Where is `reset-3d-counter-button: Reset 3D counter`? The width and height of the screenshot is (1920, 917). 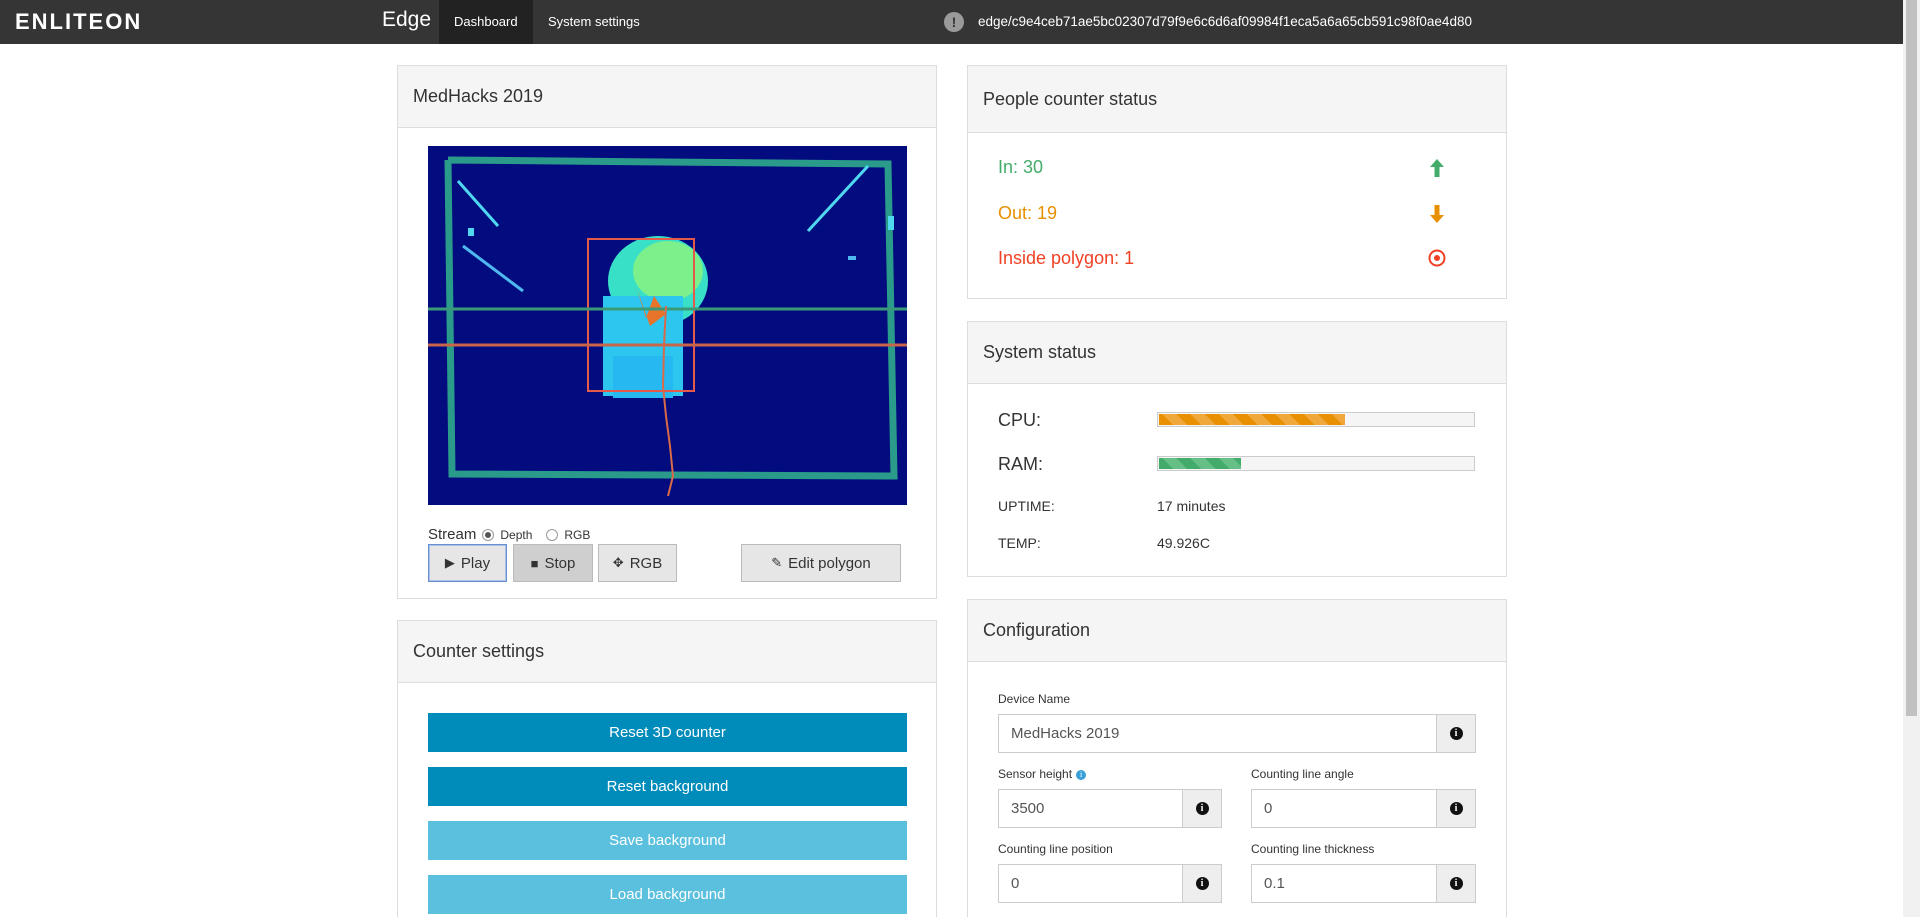 reset-3d-counter-button: Reset 3D counter is located at coordinates (667, 732).